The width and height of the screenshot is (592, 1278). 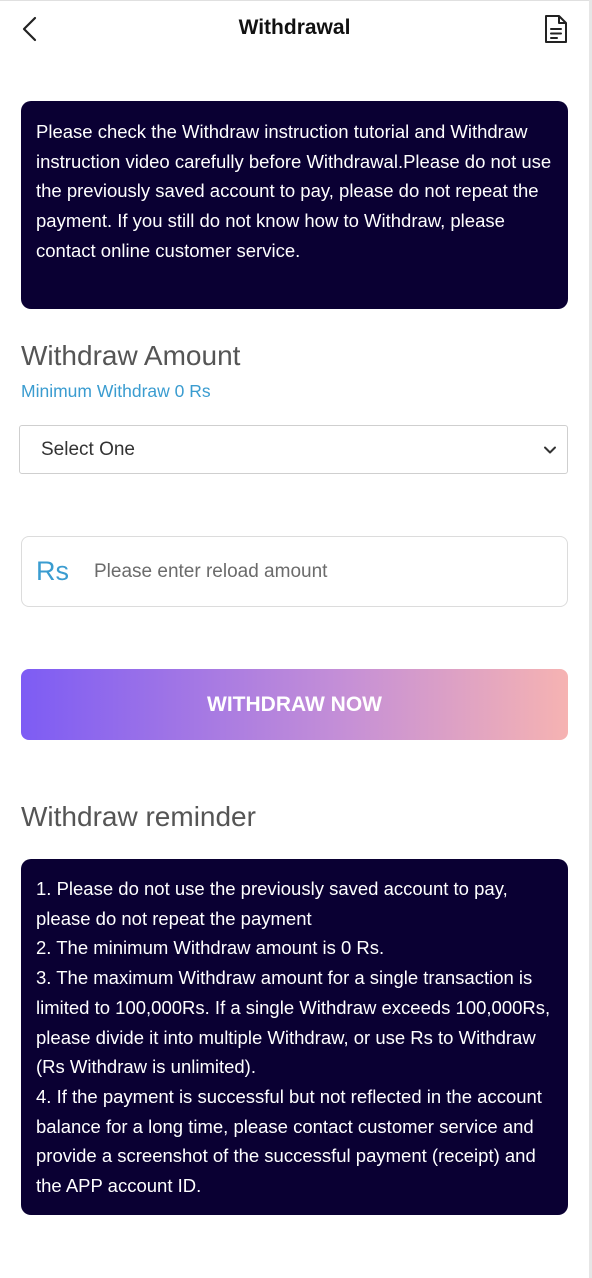 I want to click on withdraw-amount-label: Withdraw Amount, so click(x=131, y=355).